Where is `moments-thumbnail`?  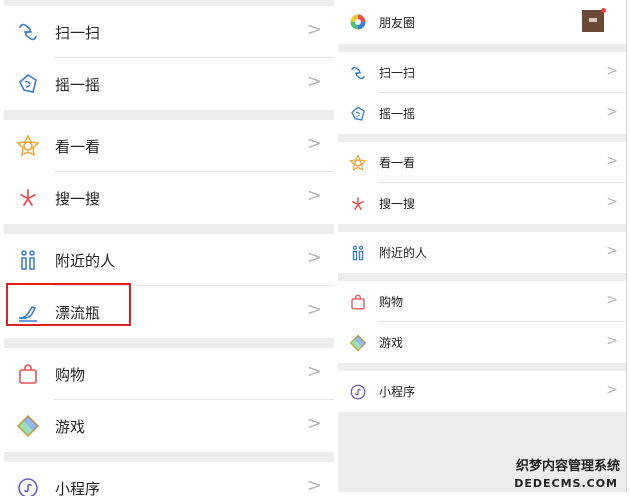 moments-thumbnail is located at coordinates (593, 21).